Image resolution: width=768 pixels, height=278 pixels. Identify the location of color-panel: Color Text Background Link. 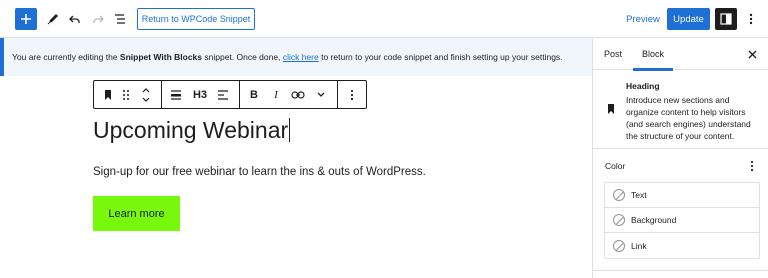
(680, 213).